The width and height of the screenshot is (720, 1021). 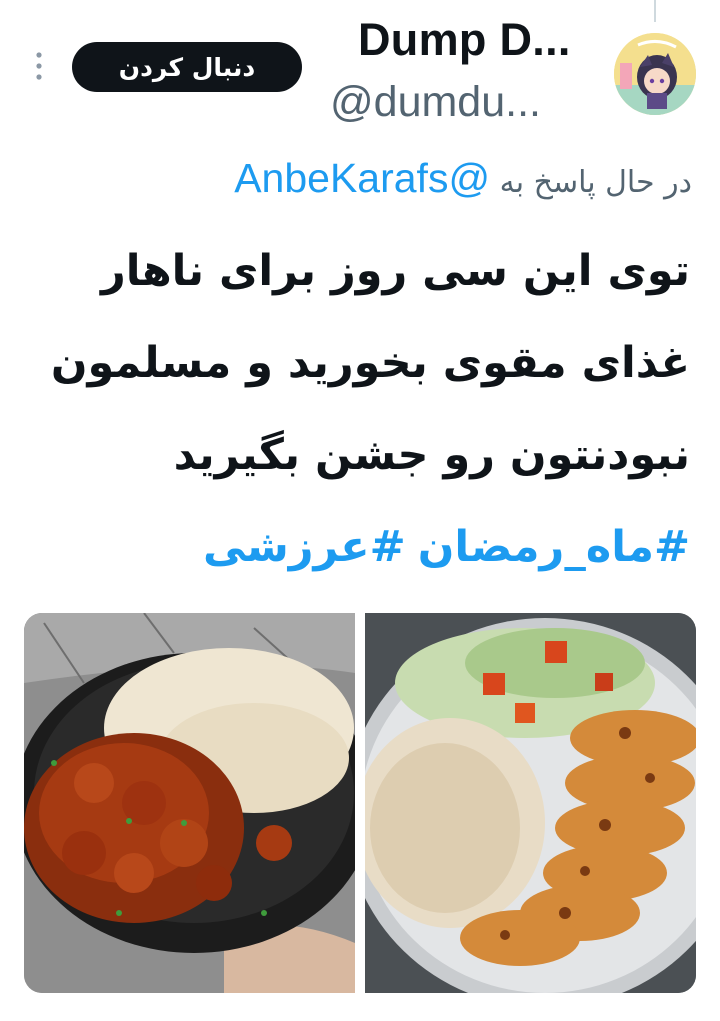 What do you see at coordinates (370, 363) in the screenshot?
I see `tweet-line: غذای مقوی بخورید و مسلمون` at bounding box center [370, 363].